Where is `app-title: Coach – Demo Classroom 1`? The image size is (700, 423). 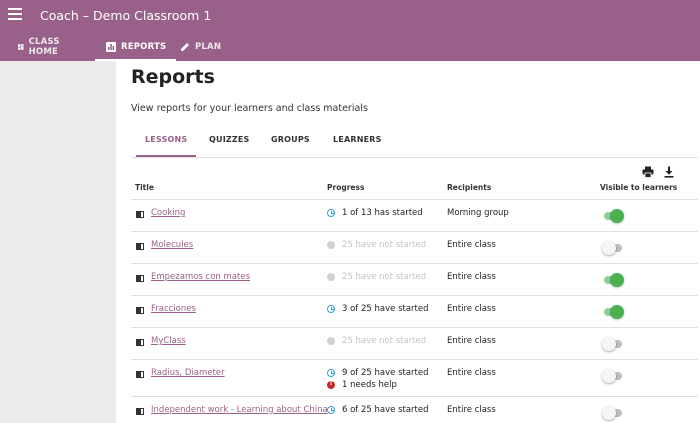 app-title: Coach – Demo Classroom 1 is located at coordinates (126, 15).